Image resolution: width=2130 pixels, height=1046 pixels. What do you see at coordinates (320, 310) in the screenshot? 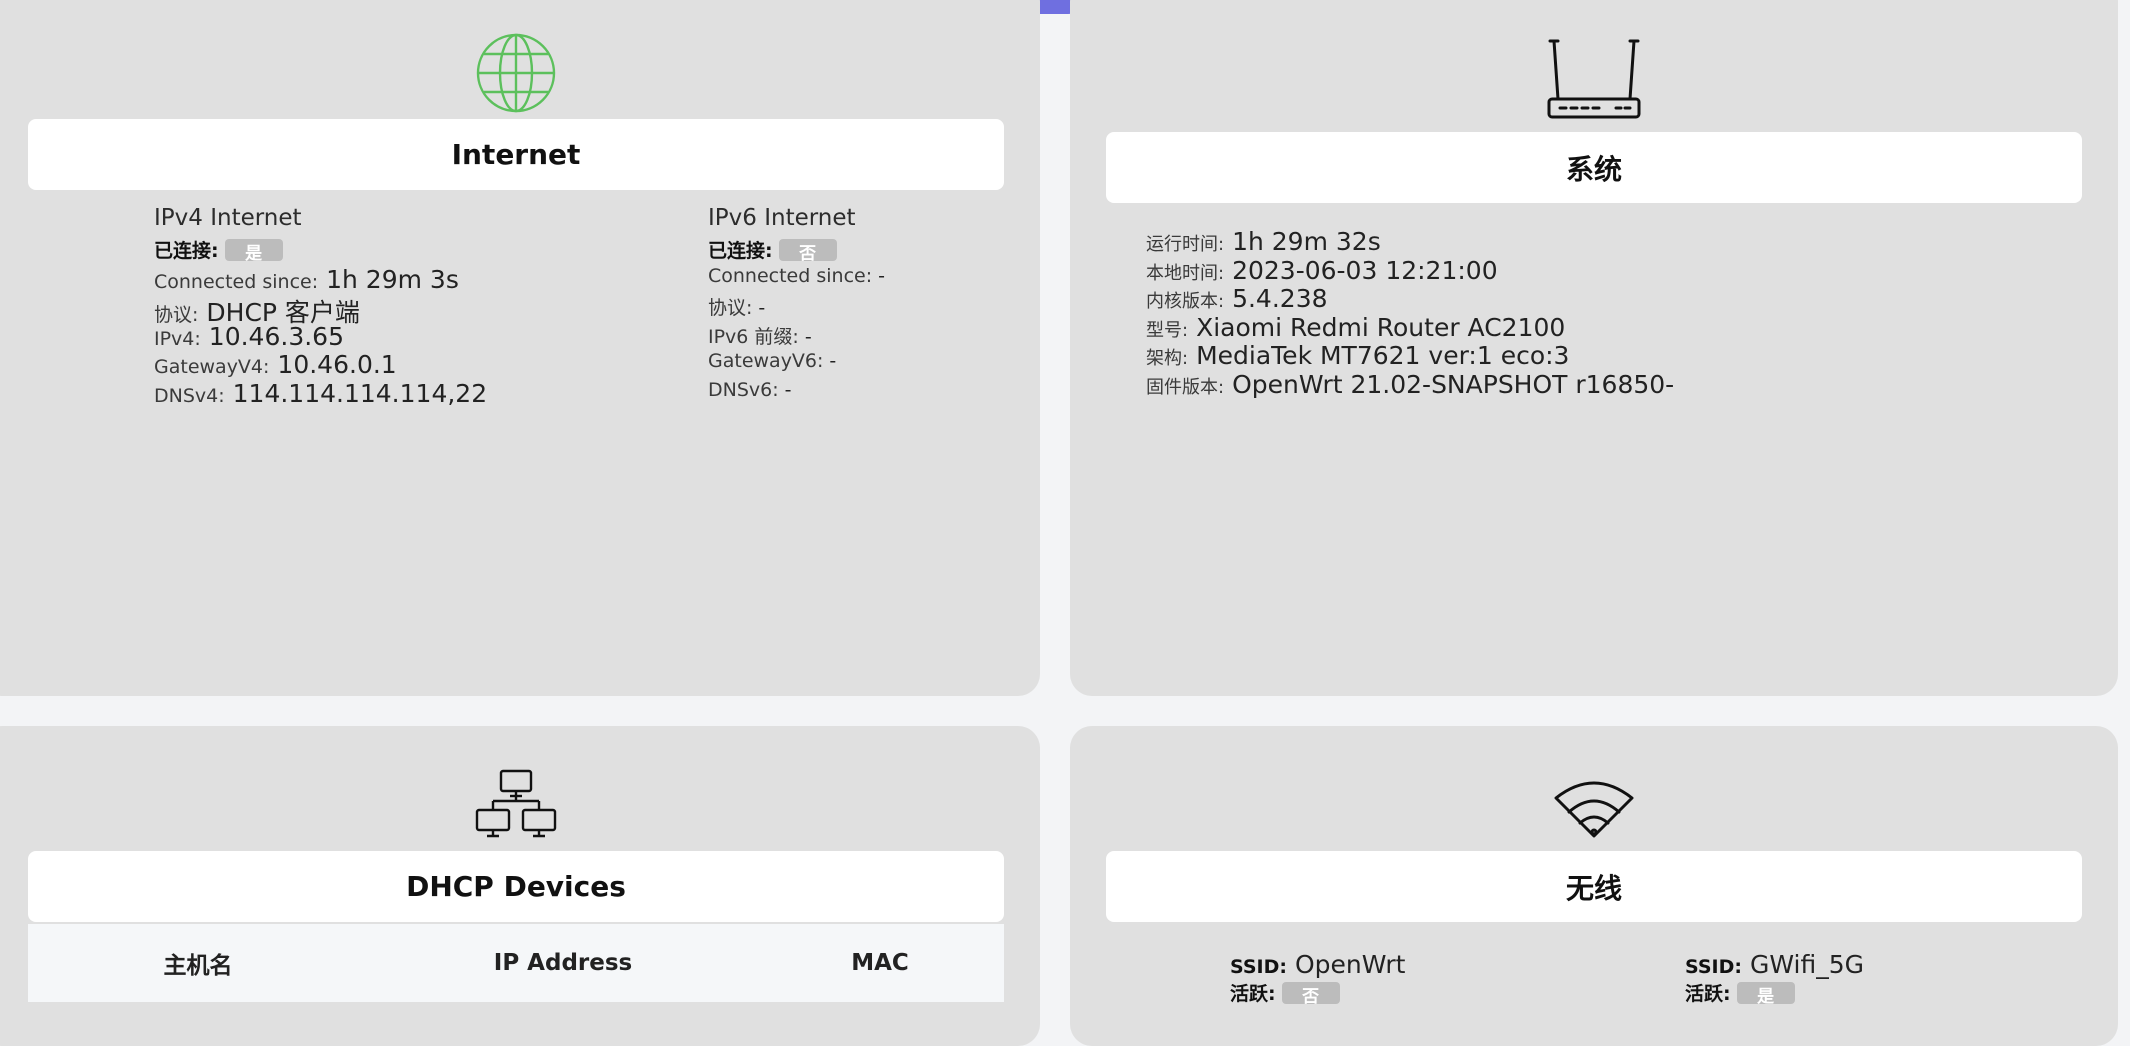
I see `ipv4-protocol-row: 协议: DHCP 客户端` at bounding box center [320, 310].